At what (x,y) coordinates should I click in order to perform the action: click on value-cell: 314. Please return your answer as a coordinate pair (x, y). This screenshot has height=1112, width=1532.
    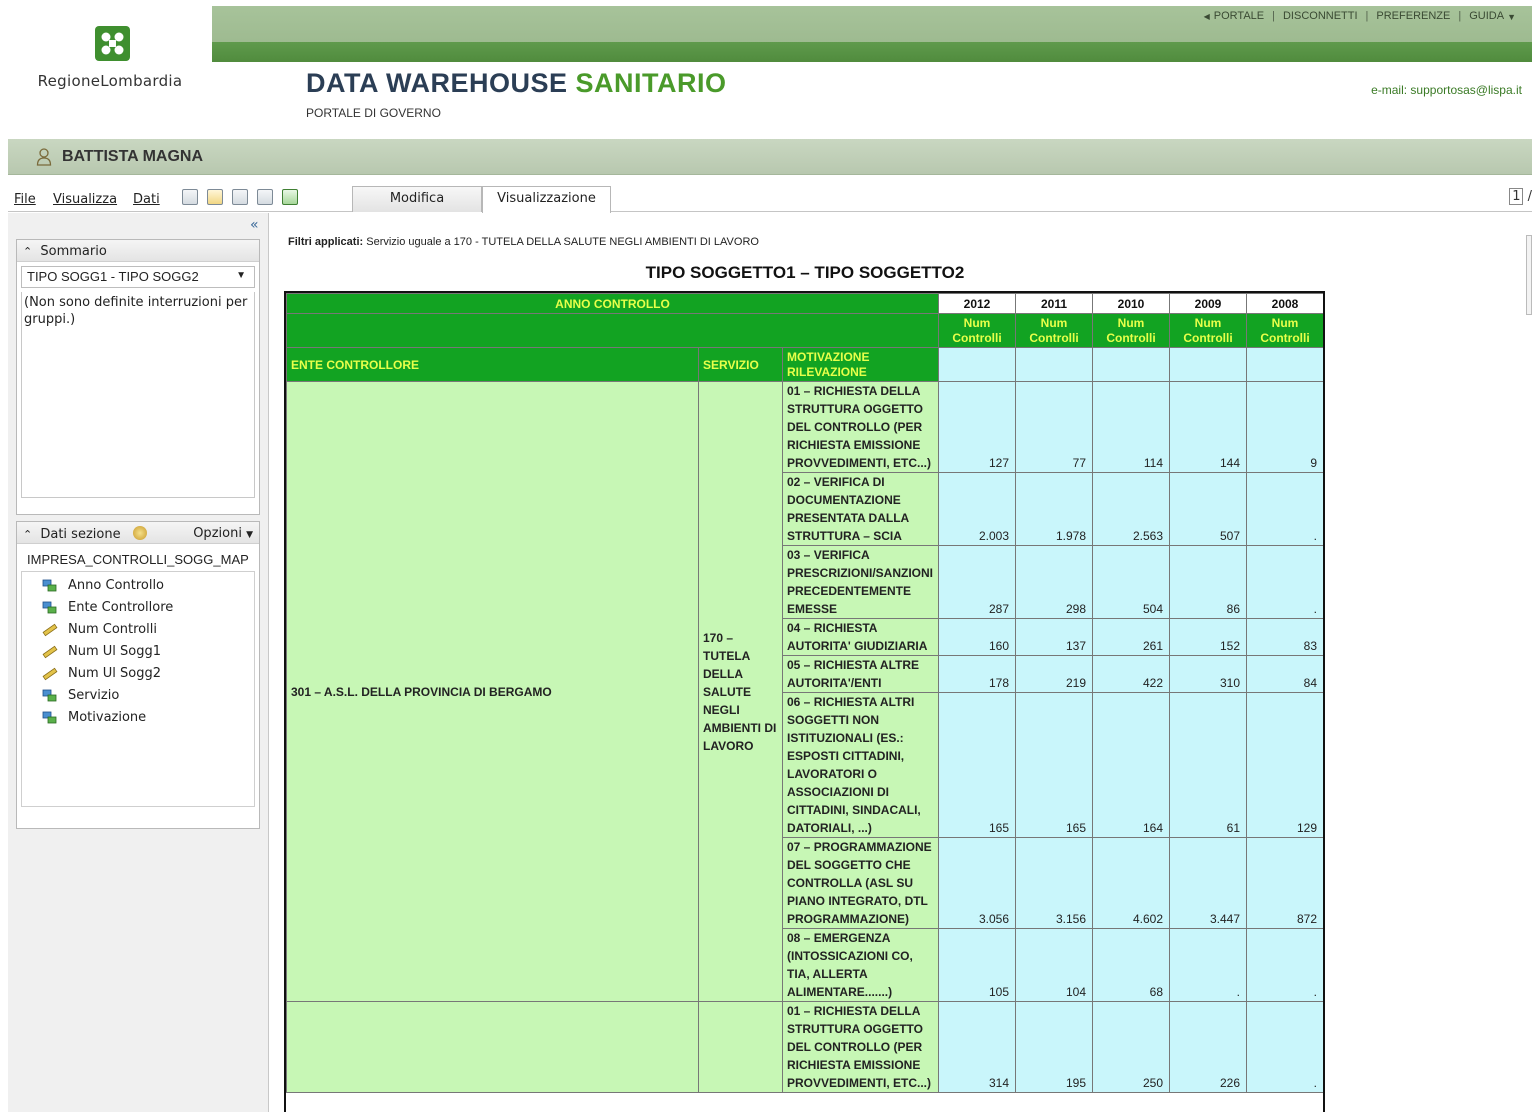
    Looking at the image, I should click on (977, 1047).